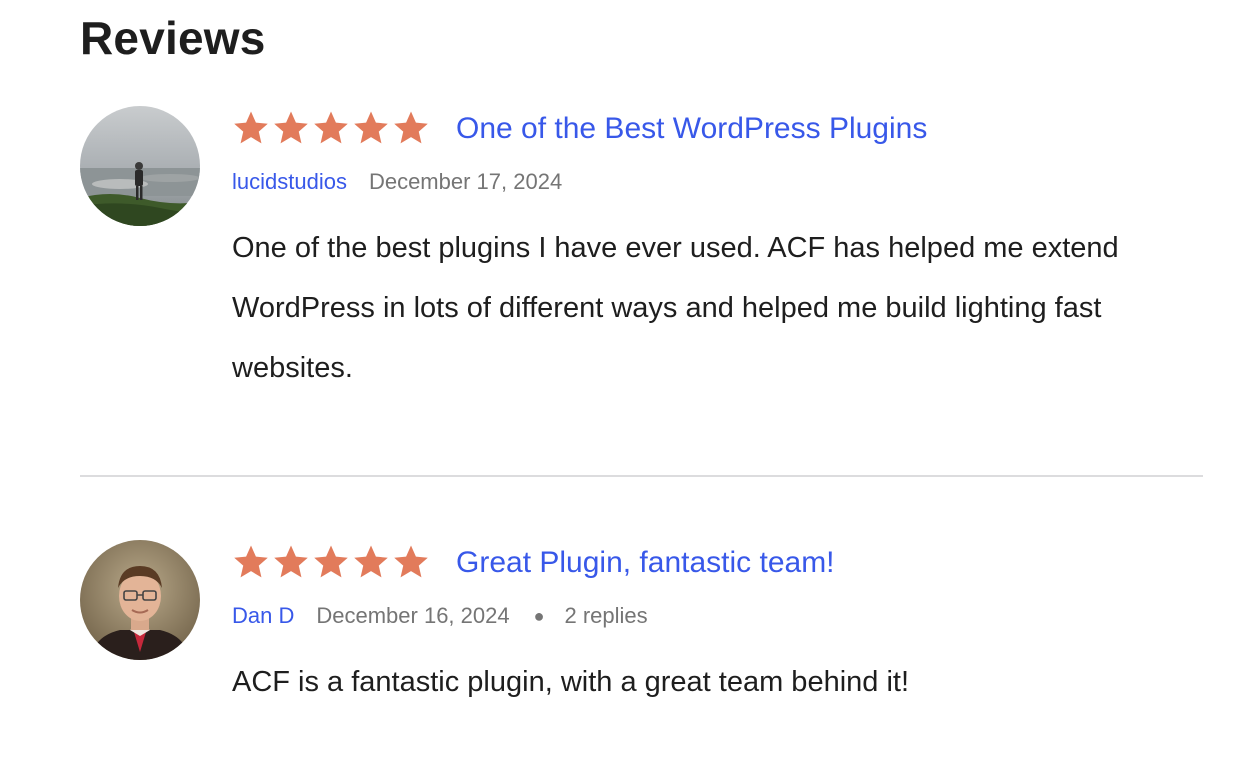 The image size is (1248, 782). I want to click on review-meta: lucidstudios December 17, 2024, so click(717, 182).